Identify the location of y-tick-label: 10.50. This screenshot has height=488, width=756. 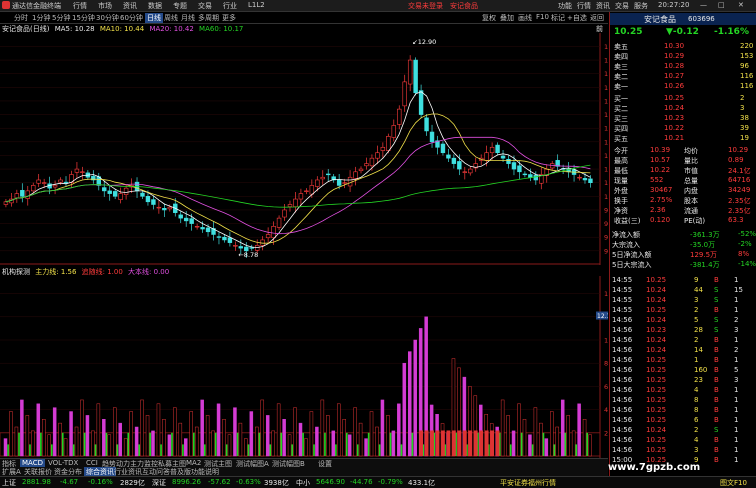
(606, 170).